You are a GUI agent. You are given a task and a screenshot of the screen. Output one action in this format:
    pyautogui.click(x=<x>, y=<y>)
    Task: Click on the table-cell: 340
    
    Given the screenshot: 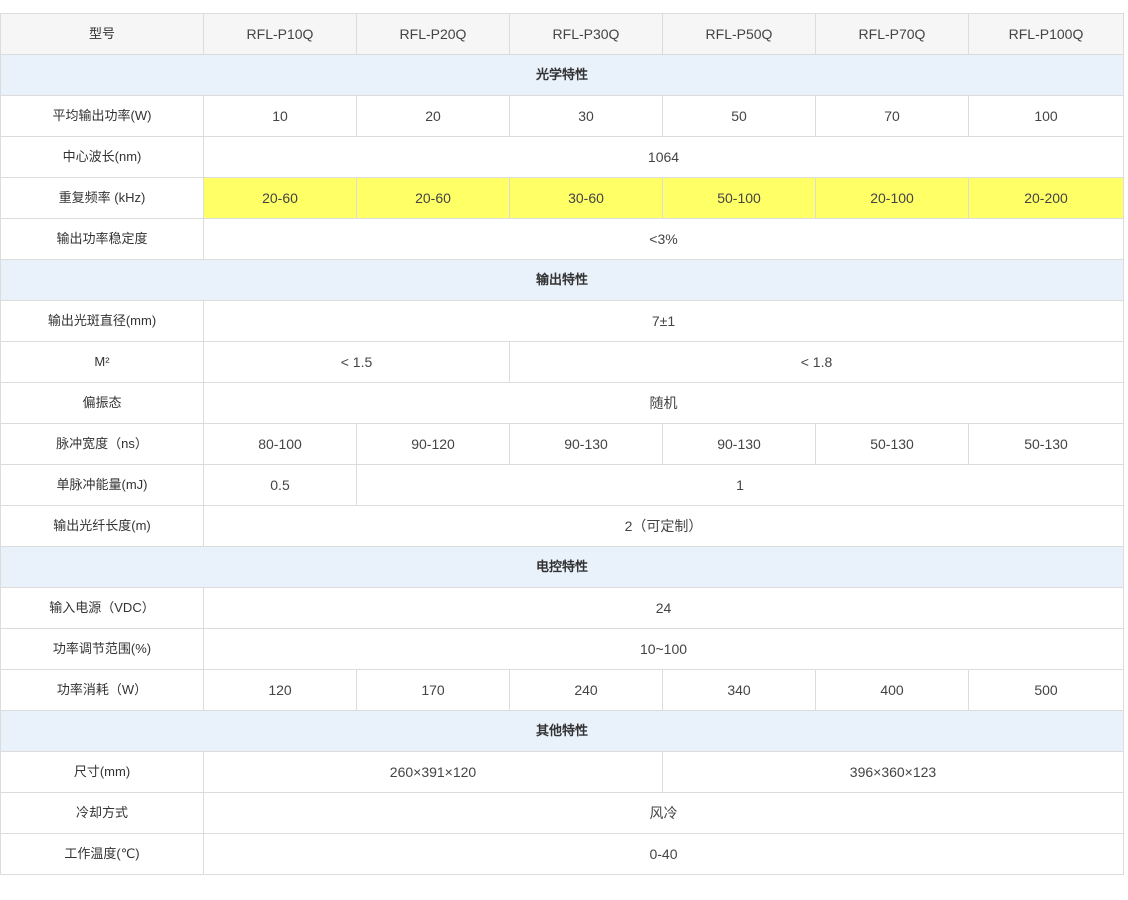 What is the action you would take?
    pyautogui.click(x=739, y=690)
    